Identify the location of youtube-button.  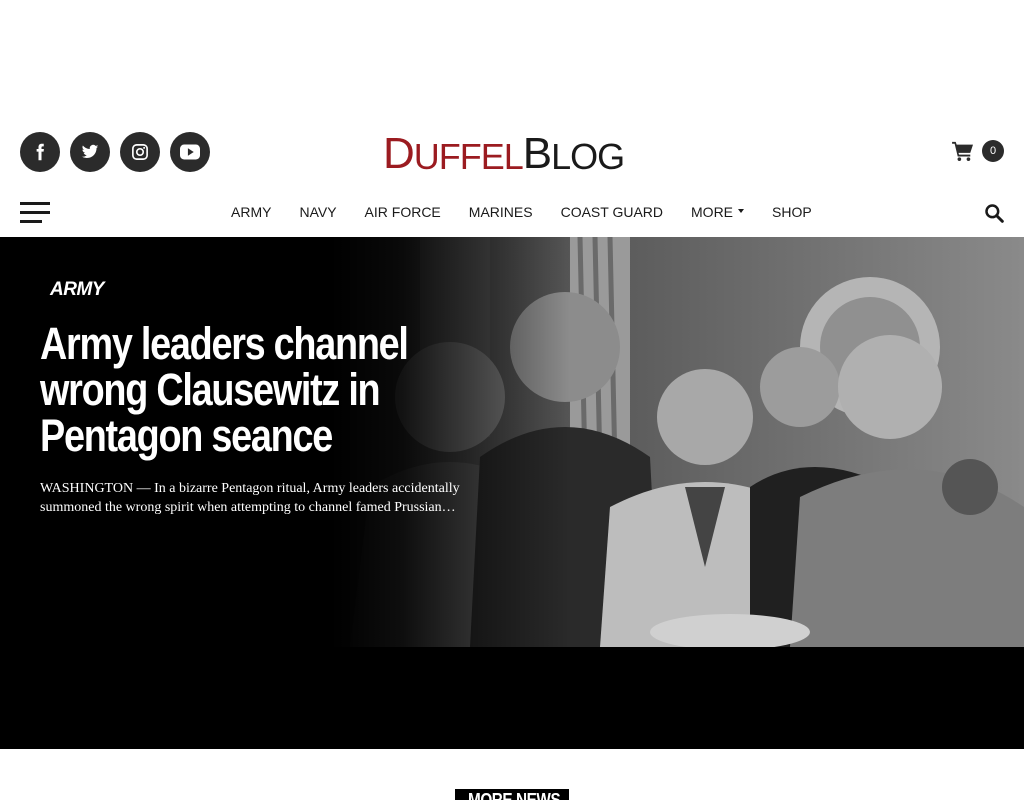
(190, 152).